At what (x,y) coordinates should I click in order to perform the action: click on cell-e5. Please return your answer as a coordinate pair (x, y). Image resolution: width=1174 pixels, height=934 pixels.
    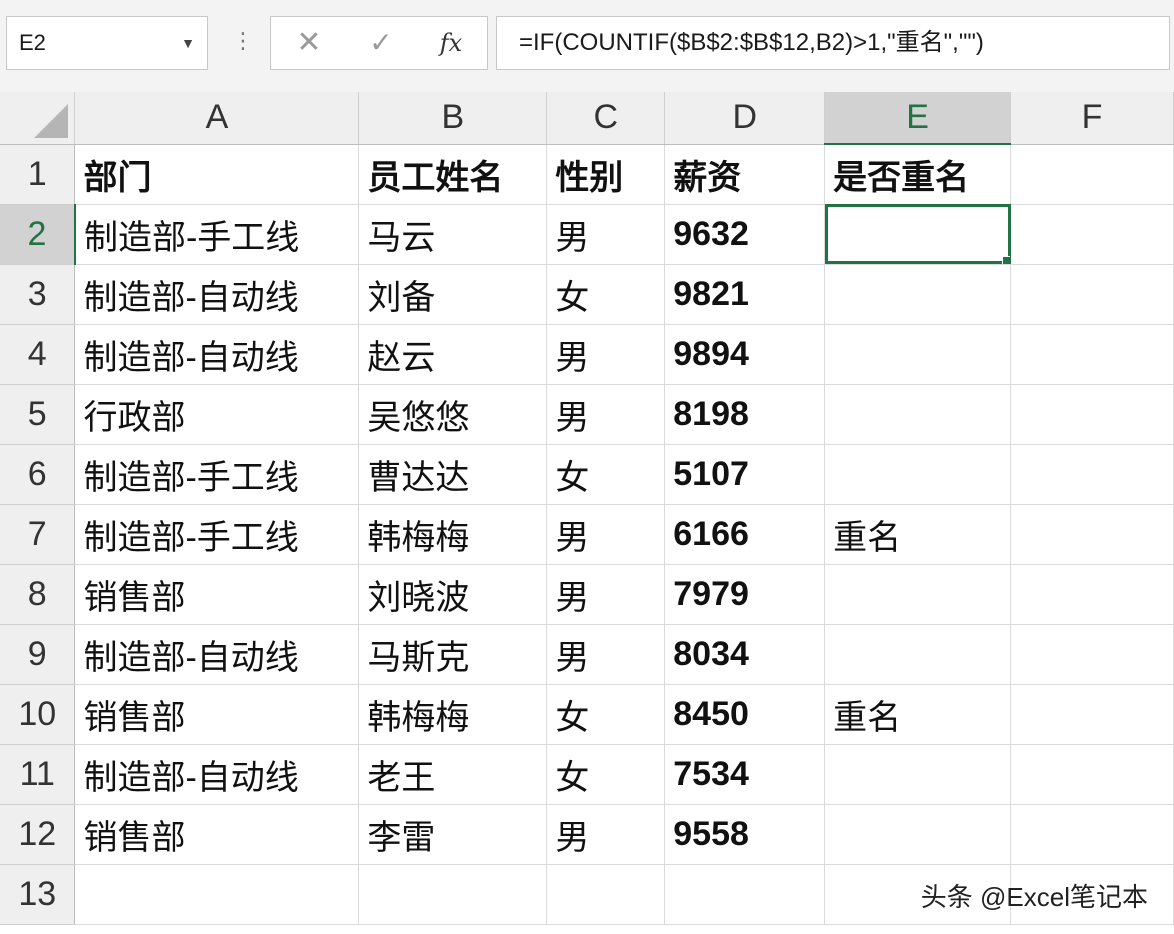
    Looking at the image, I should click on (918, 414).